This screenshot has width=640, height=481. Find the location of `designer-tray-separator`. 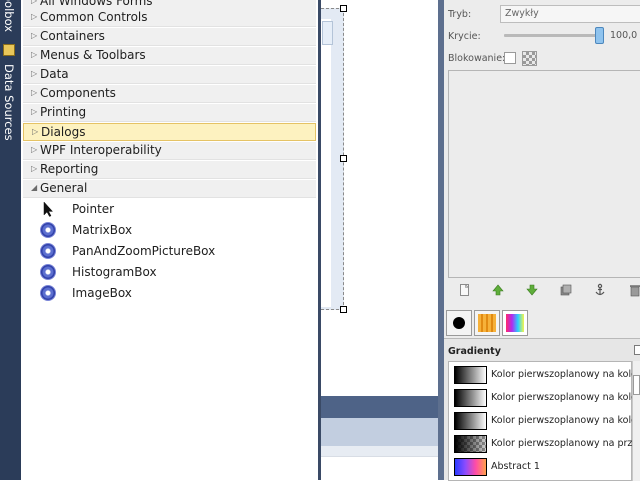

designer-tray-separator is located at coordinates (379, 451).